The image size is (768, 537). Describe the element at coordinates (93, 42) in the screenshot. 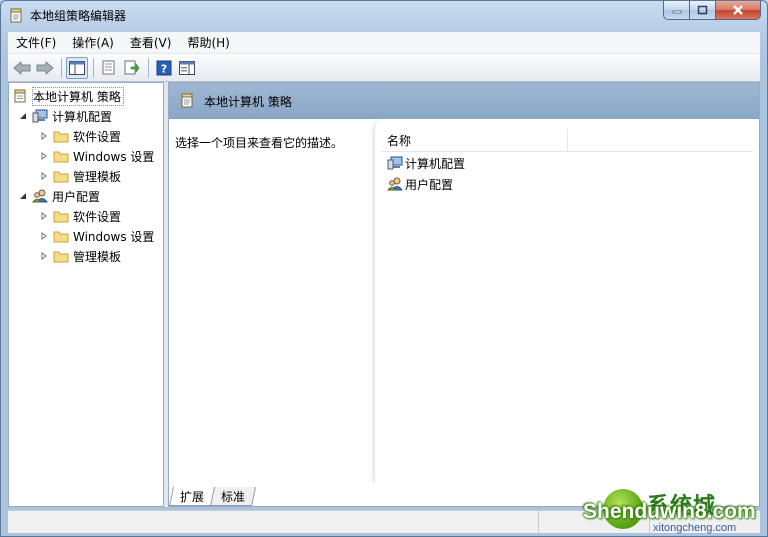

I see `menu-action: 操作(A)` at that location.